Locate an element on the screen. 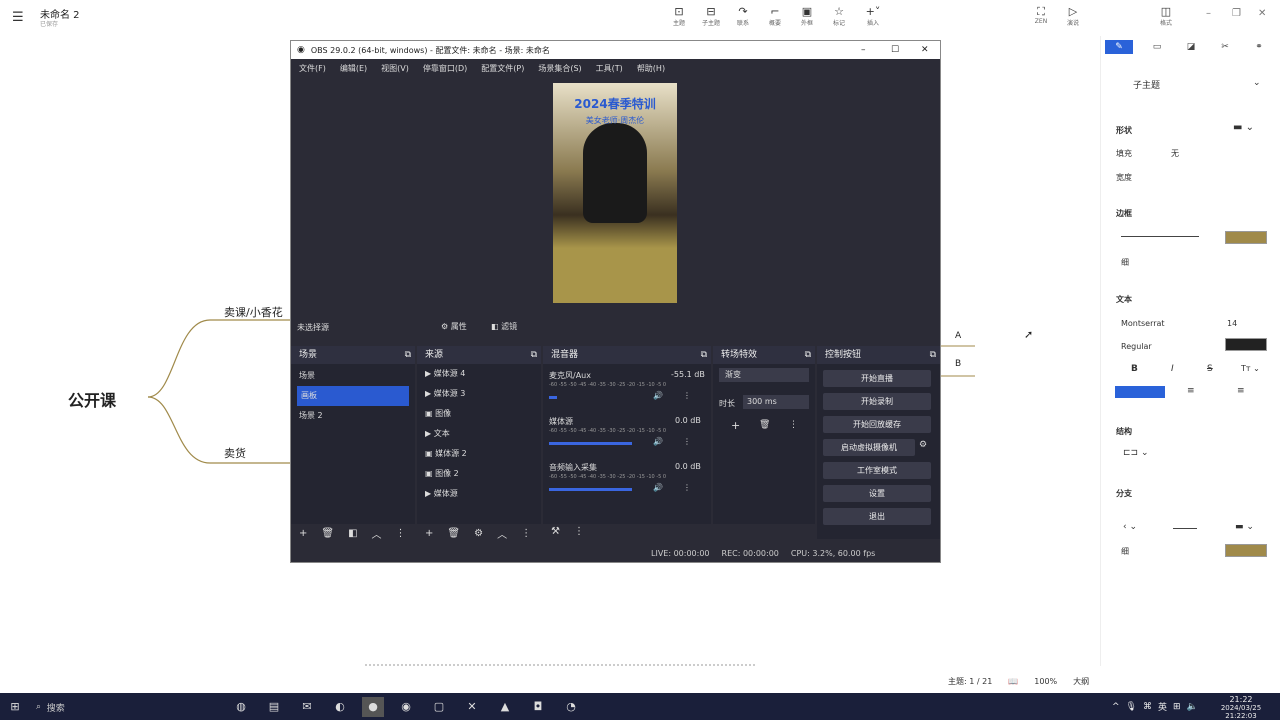  toolbar-link: ↷ 联系 is located at coordinates (743, 17).